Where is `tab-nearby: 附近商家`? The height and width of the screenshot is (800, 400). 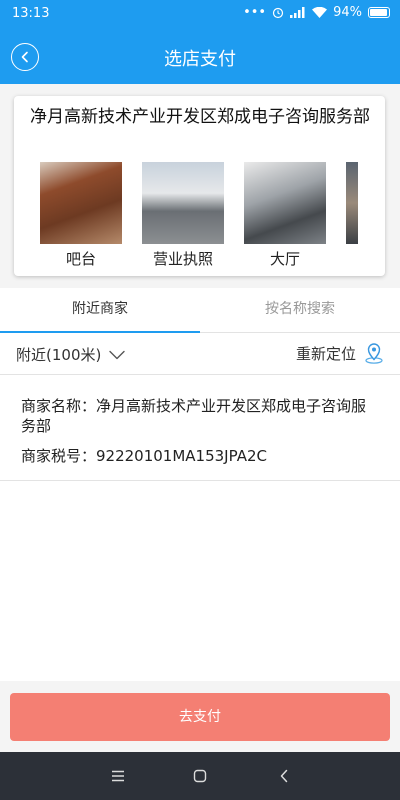
tab-nearby: 附近商家 is located at coordinates (100, 310).